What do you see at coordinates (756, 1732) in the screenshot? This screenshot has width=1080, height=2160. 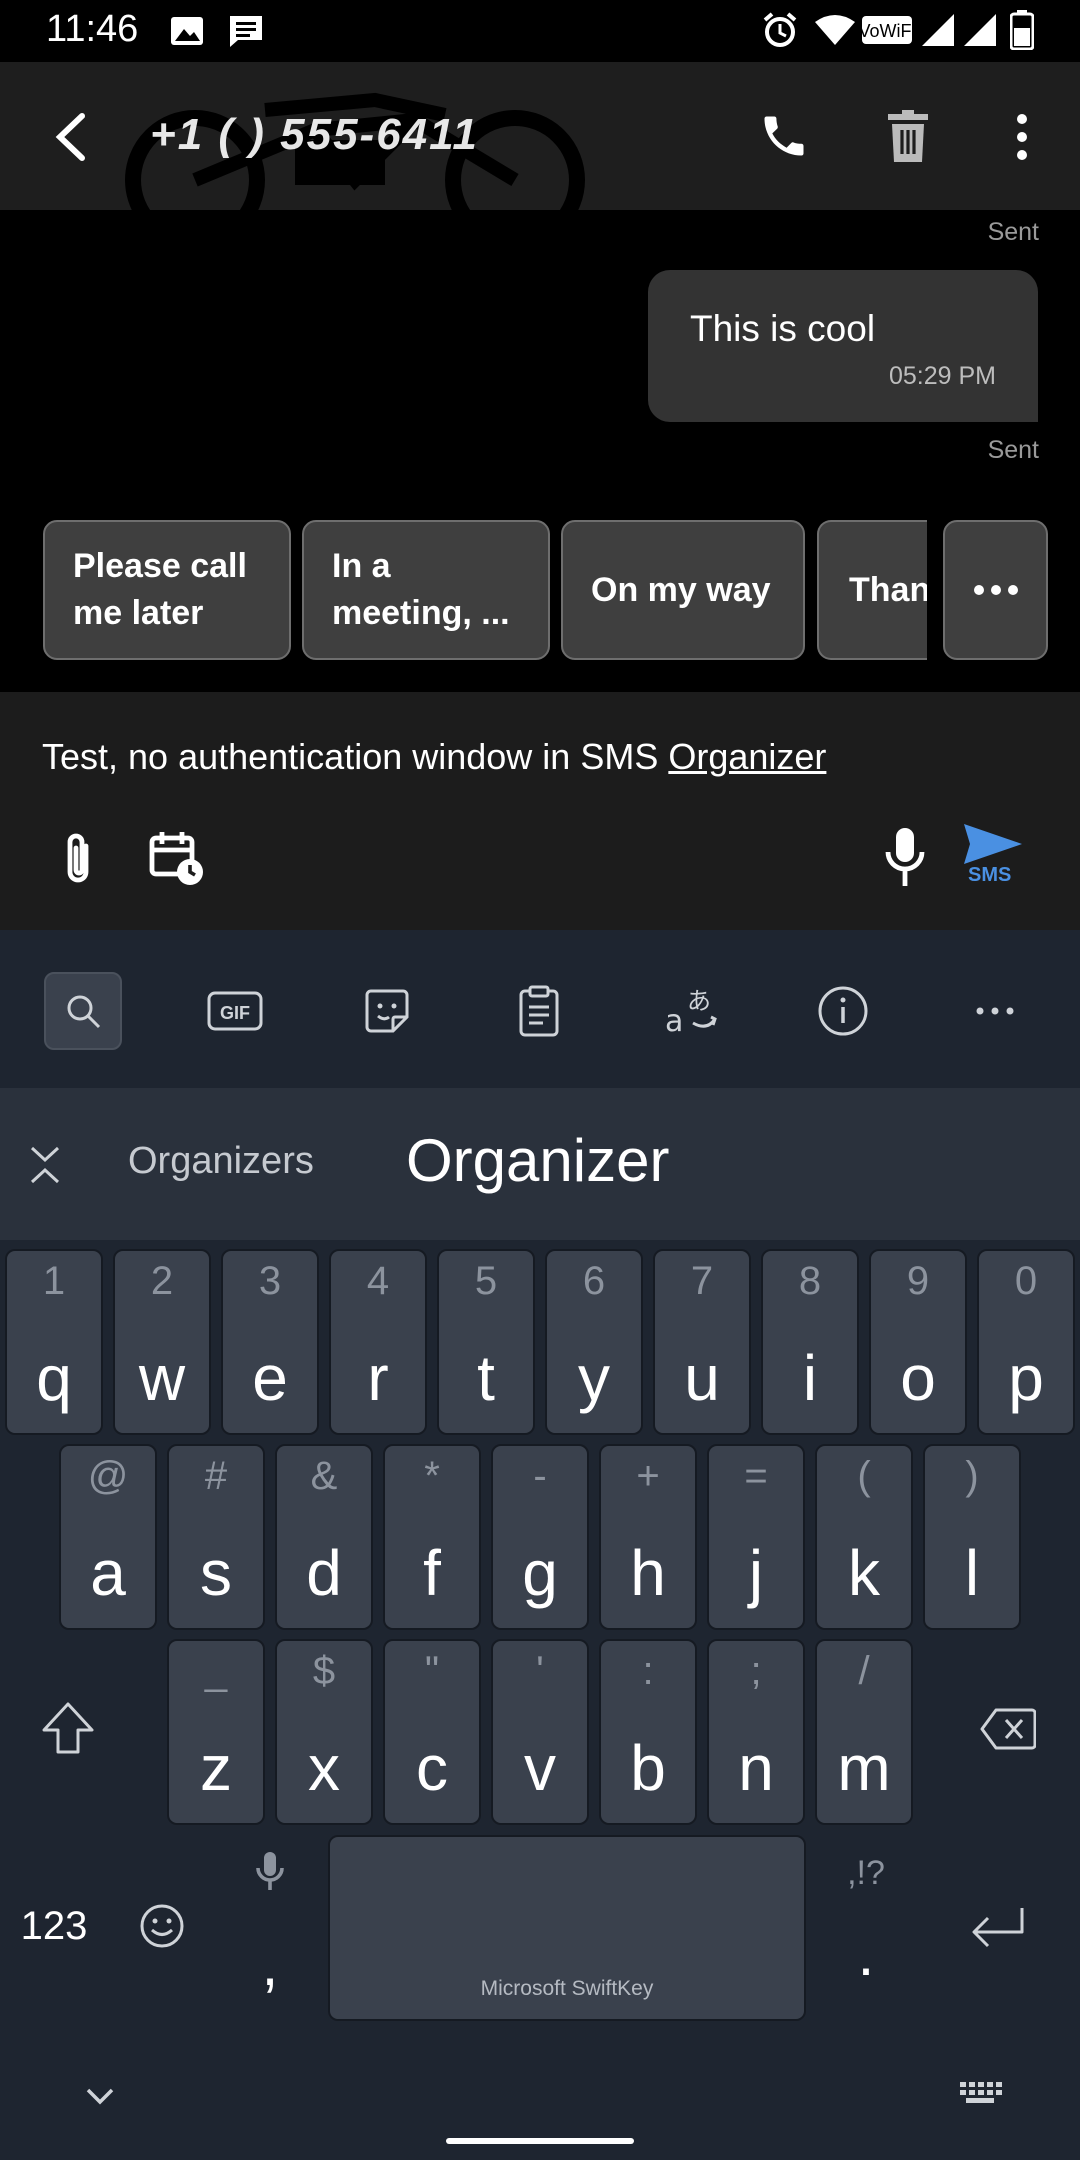 I see `key-n: ; n` at bounding box center [756, 1732].